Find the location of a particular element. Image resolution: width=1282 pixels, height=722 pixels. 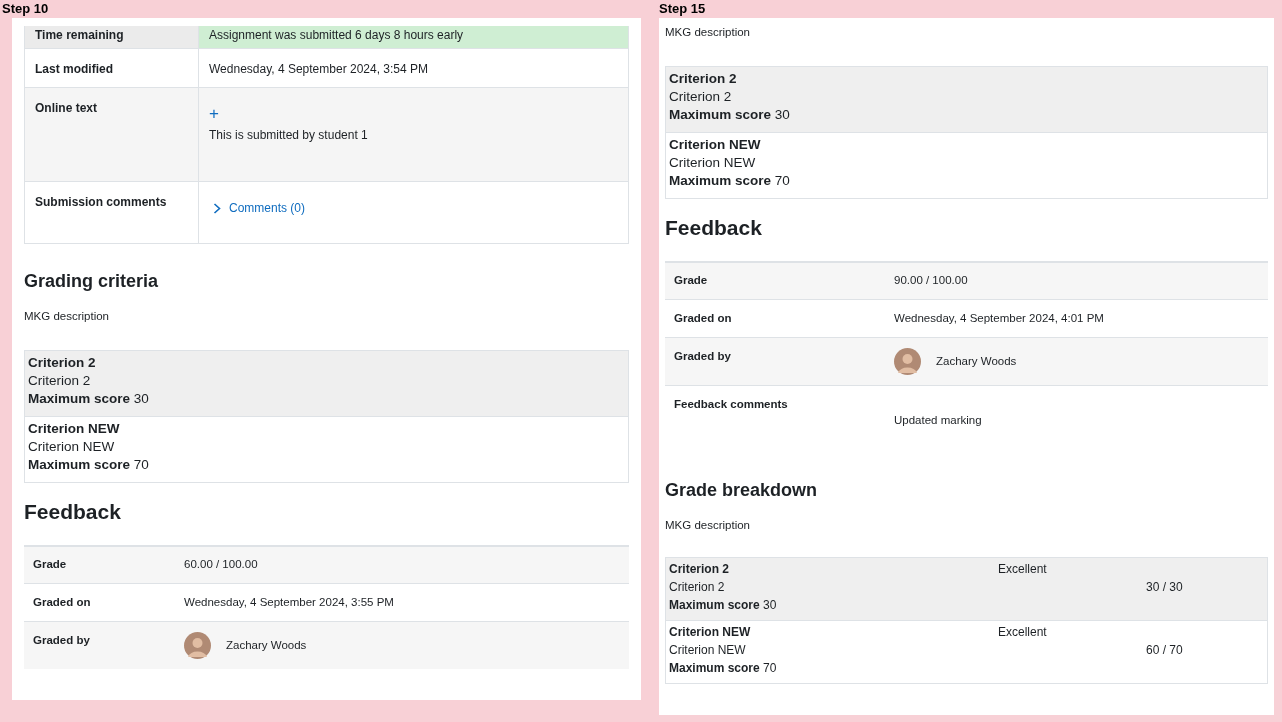

step-label: Step 10 is located at coordinates (26, 9).